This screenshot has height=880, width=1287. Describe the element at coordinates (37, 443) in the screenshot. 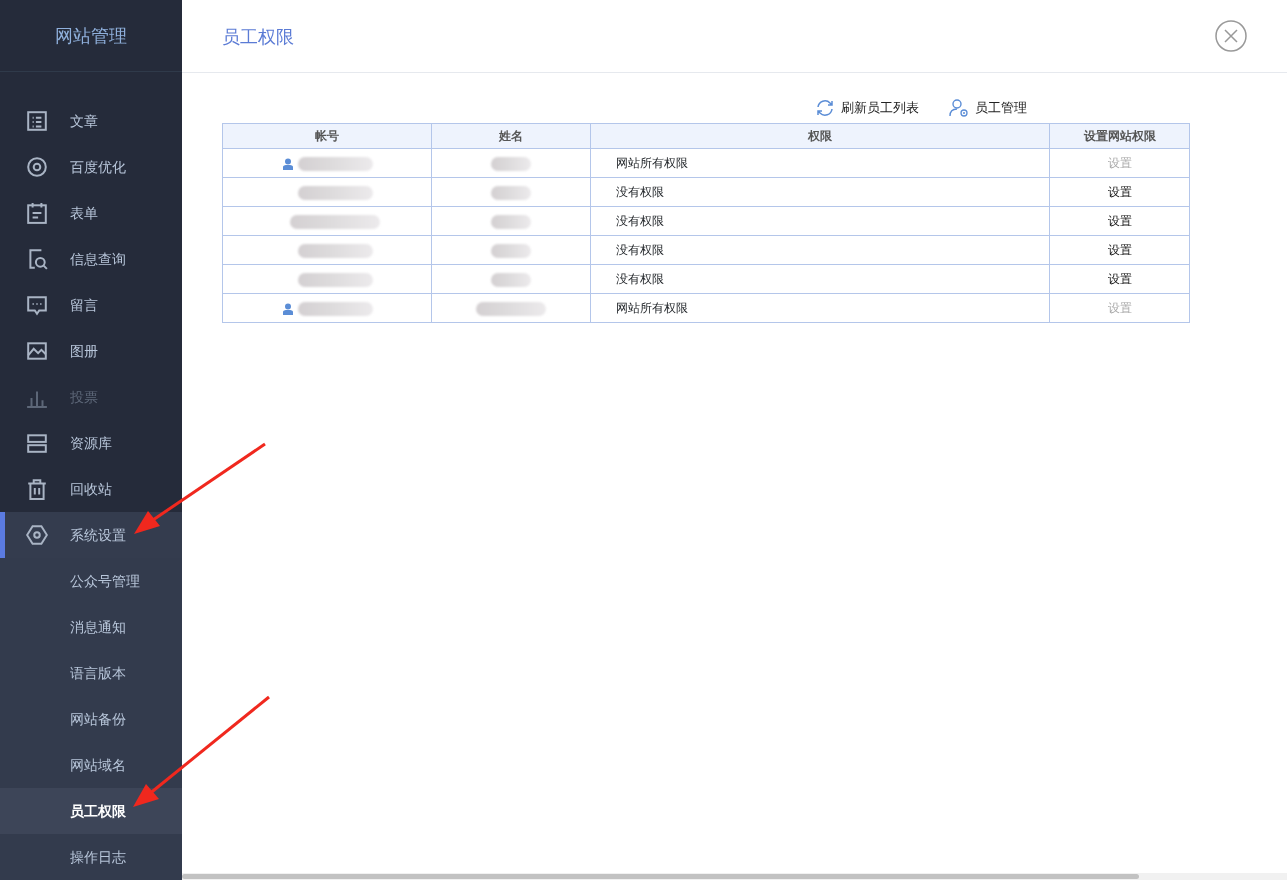

I see `storage-icon` at that location.